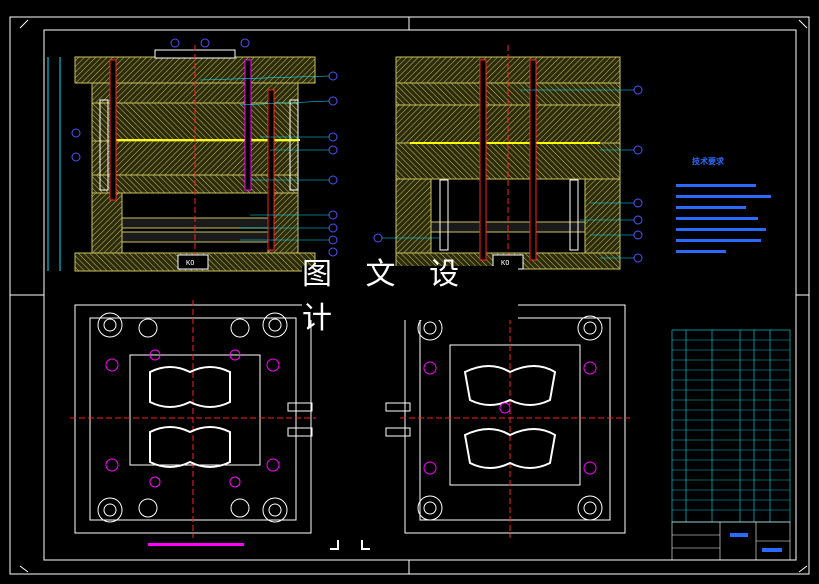  I want to click on left-view-label: KO, so click(190, 263).